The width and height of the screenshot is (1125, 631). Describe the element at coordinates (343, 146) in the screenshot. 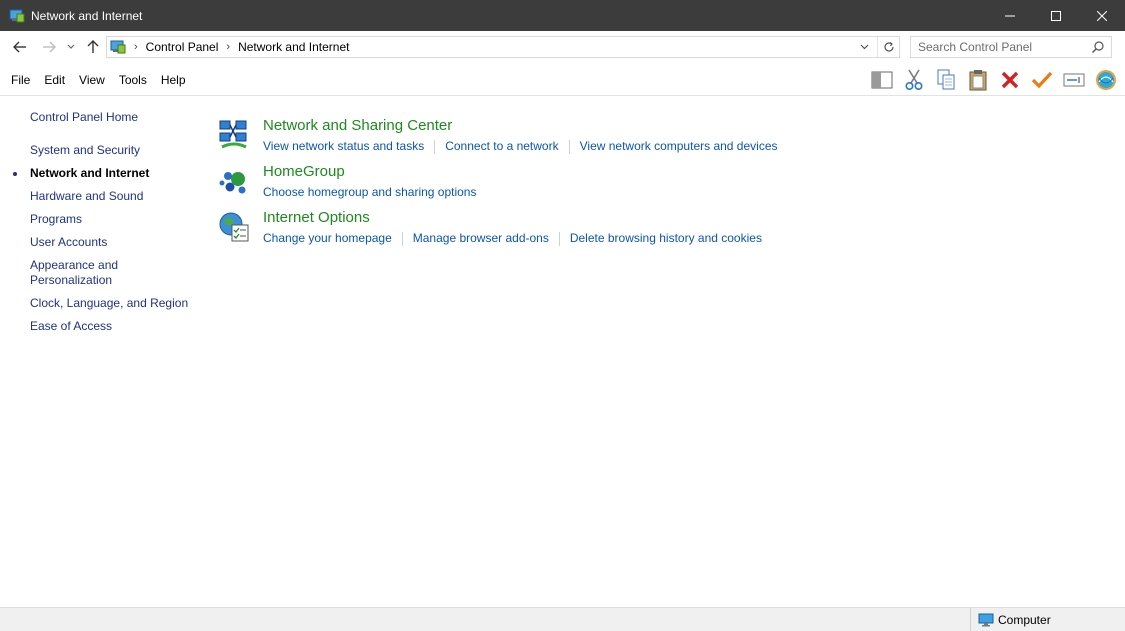

I see `view-network-status-link: View network status and tasks` at that location.